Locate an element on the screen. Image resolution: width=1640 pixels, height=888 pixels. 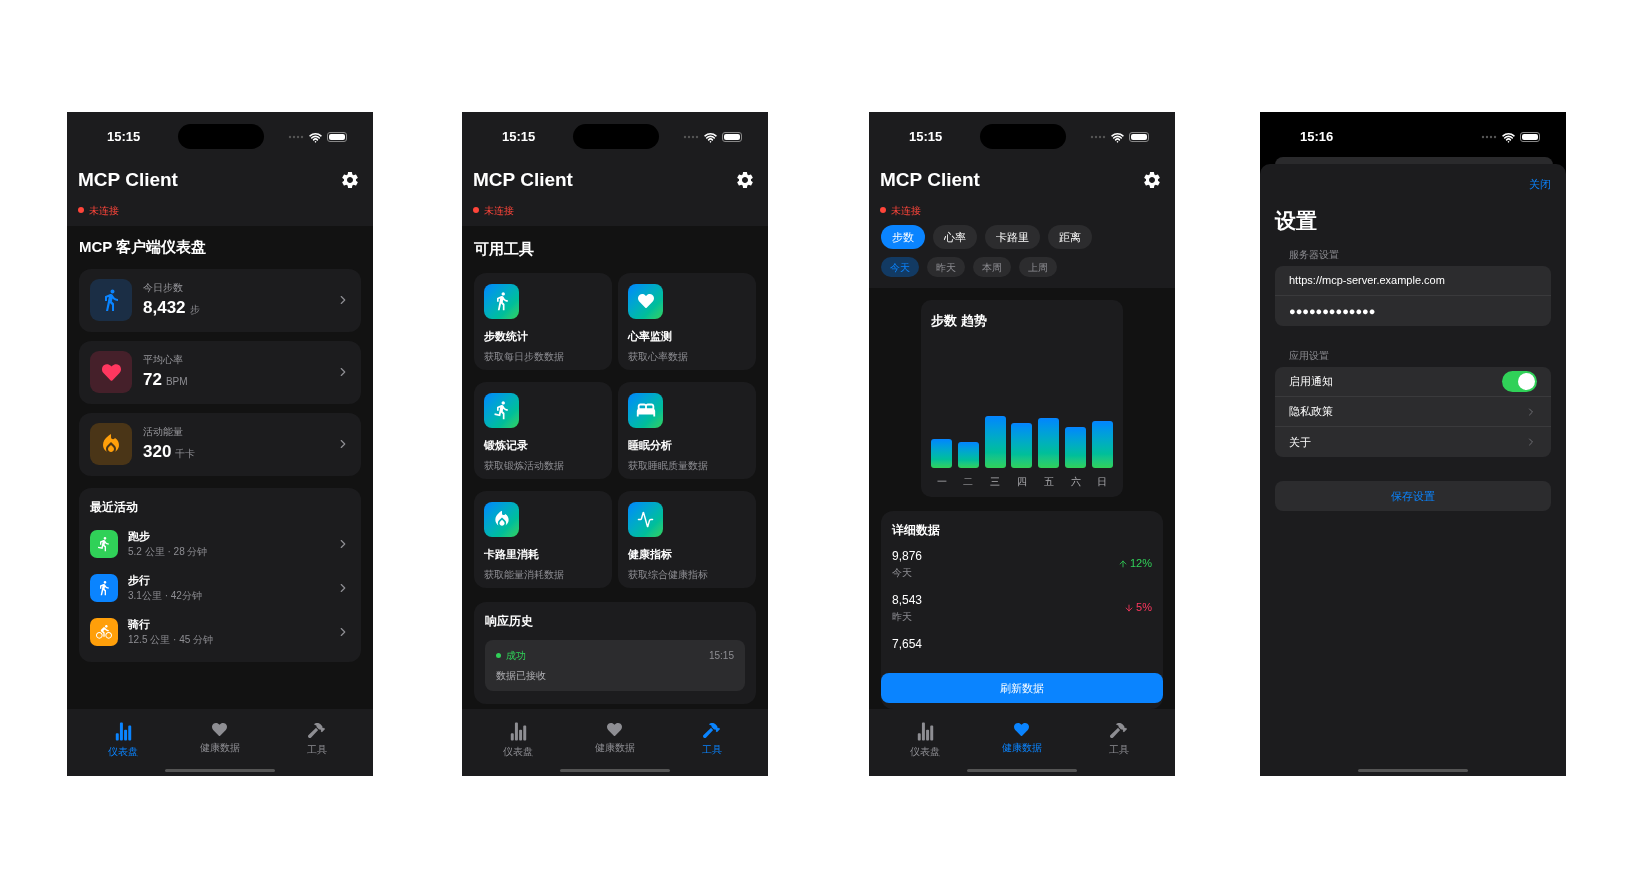
chart-title: 步数 趋势 is located at coordinates (959, 321).